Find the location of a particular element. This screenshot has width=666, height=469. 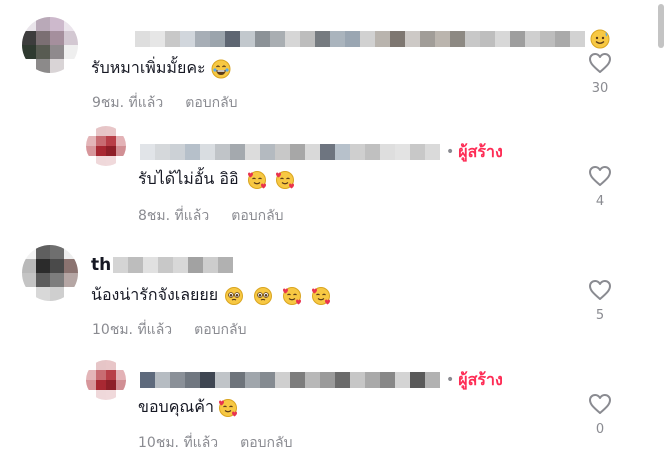

comment-text: น้องน่ารักจังเลยยย is located at coordinates (211, 295).